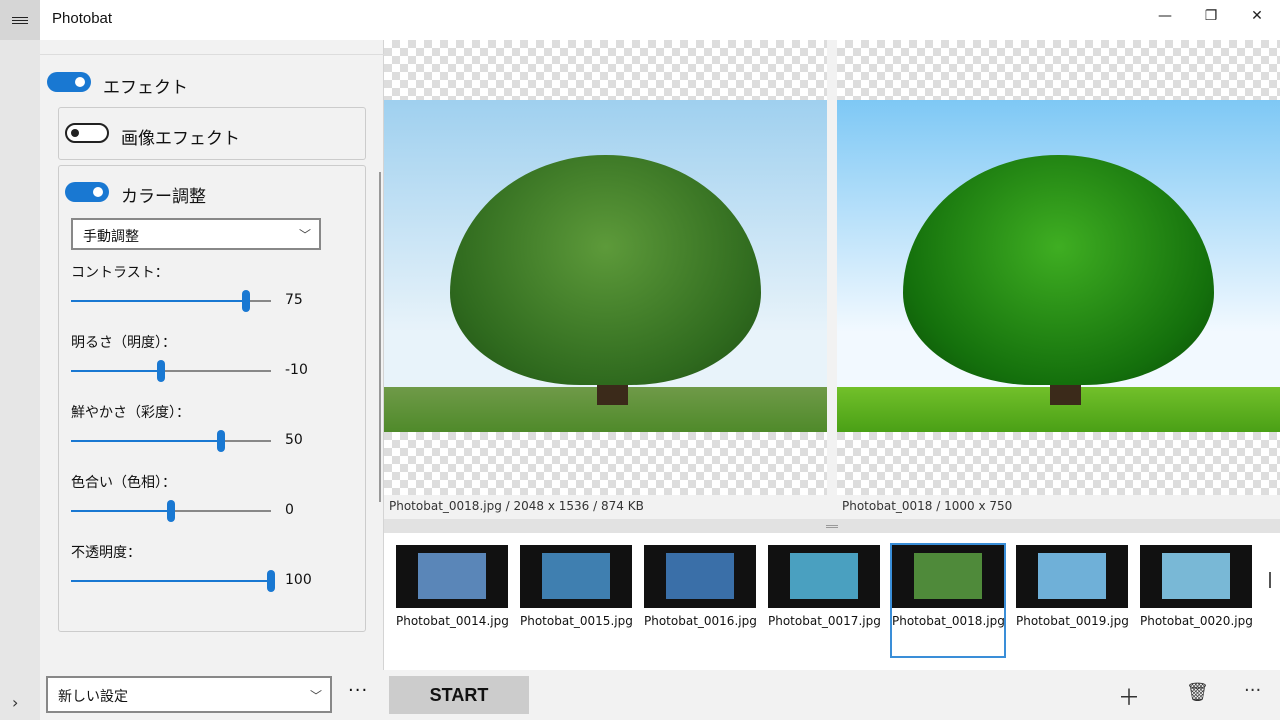 Image resolution: width=1280 pixels, height=720 pixels. Describe the element at coordinates (123, 343) in the screenshot. I see `slider-label: 明るさ（明度）：` at that location.